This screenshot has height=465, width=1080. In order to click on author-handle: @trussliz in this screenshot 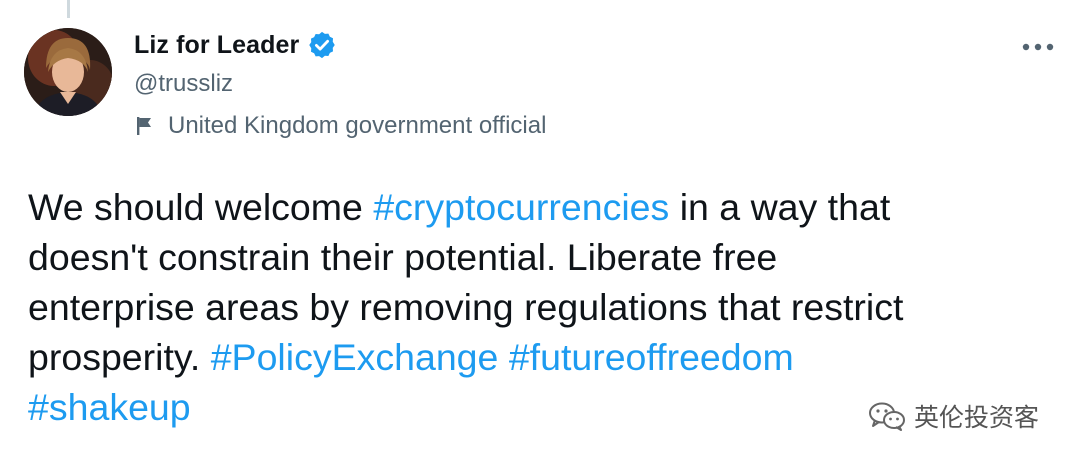, I will do `click(183, 84)`.